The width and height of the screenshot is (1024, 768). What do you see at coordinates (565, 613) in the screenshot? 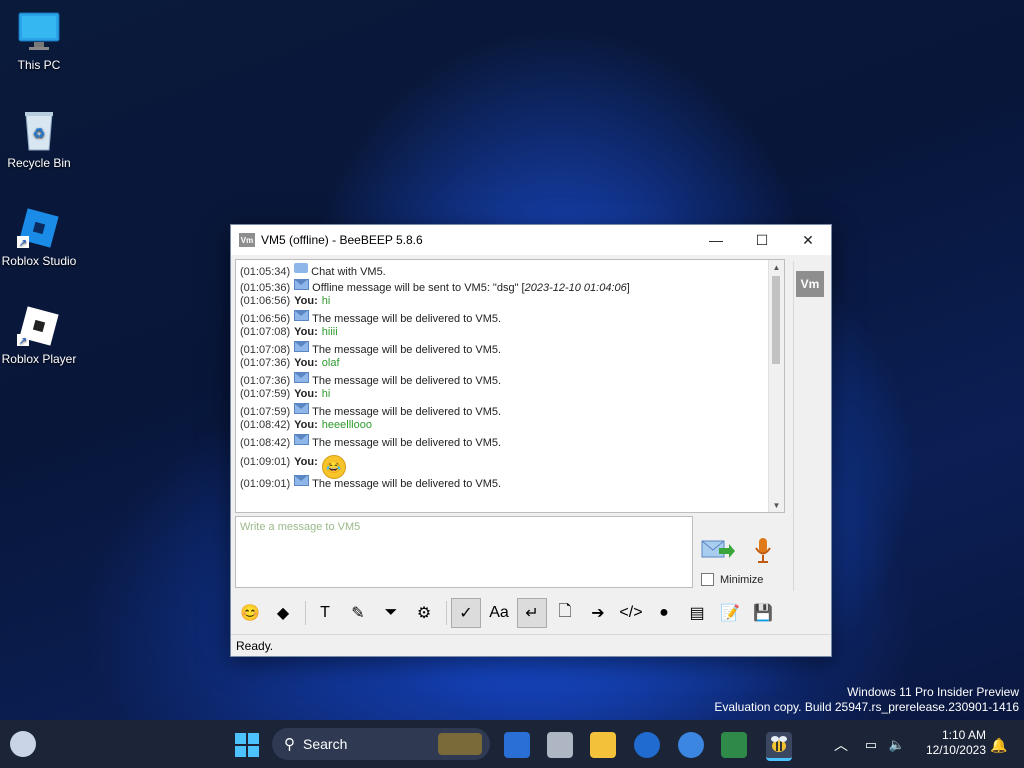
I see `file-icon: 🗋` at bounding box center [565, 613].